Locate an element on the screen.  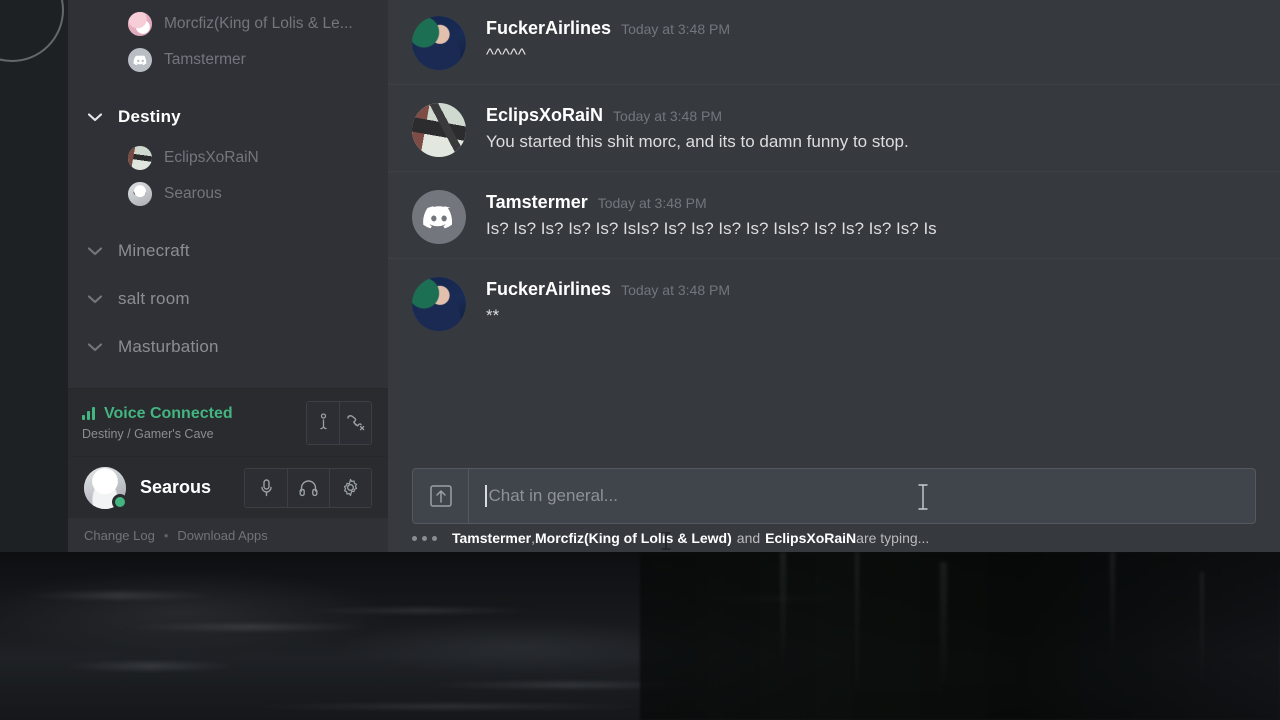
category-label: salt room is located at coordinates (154, 298).